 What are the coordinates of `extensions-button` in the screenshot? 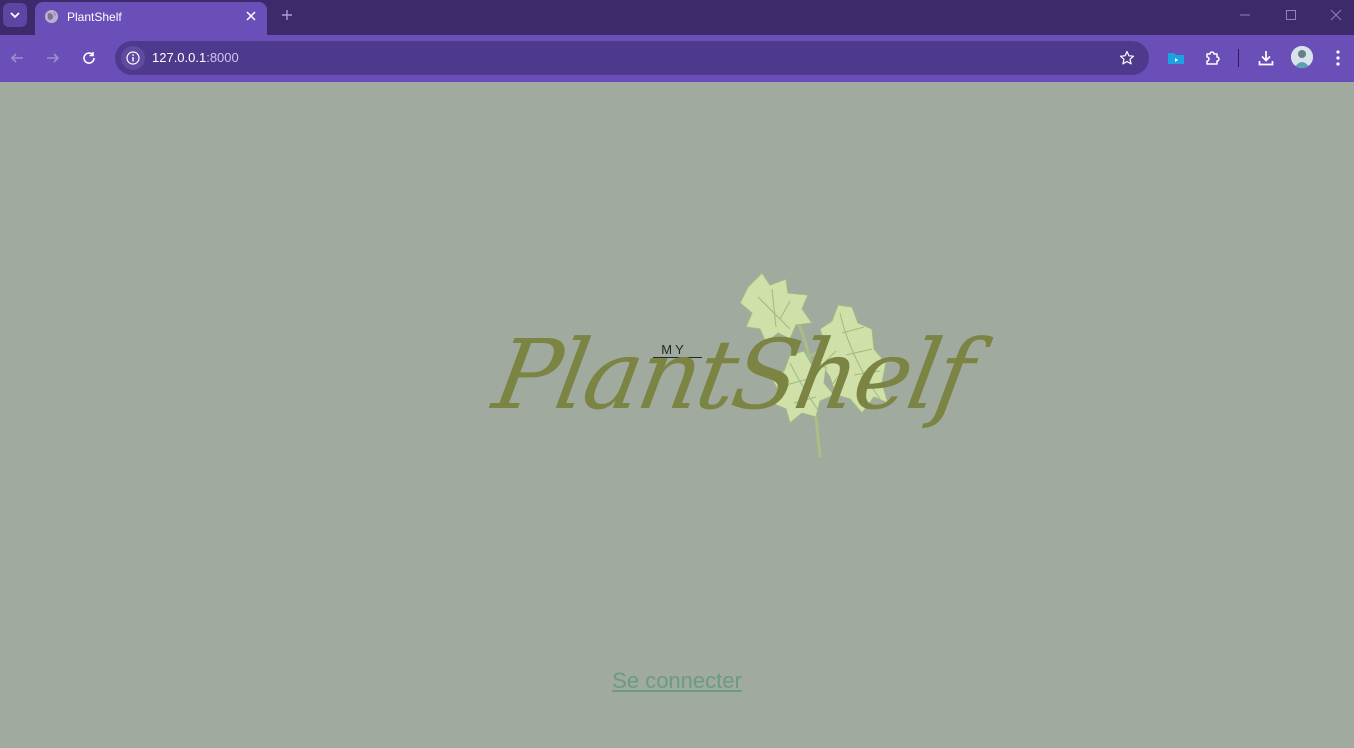 It's located at (1213, 58).